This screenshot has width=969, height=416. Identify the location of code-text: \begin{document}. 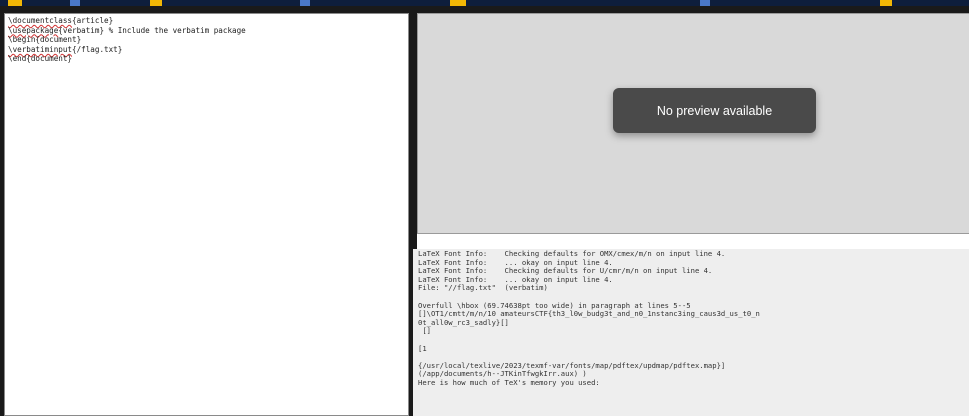
(45, 40).